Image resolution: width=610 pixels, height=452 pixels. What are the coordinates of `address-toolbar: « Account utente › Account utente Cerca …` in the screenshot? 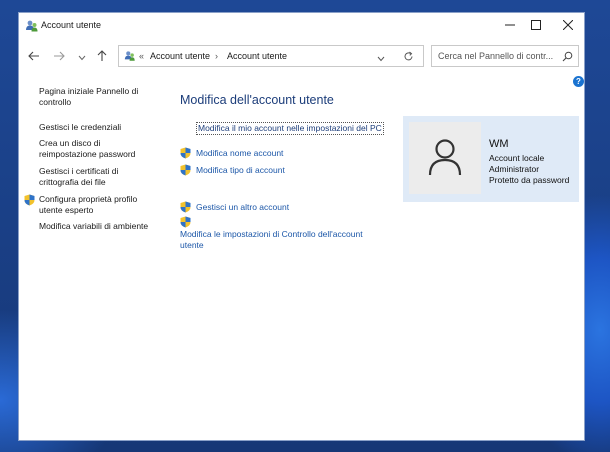 It's located at (301, 57).